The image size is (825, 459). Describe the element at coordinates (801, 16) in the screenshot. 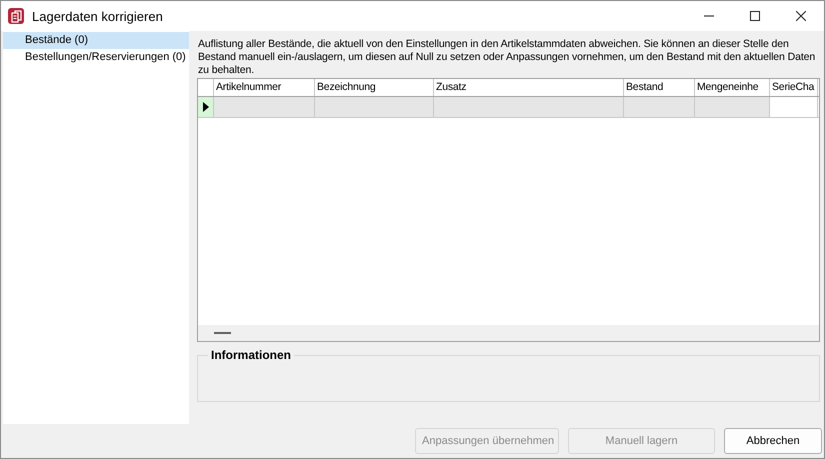

I see `close-icon` at that location.